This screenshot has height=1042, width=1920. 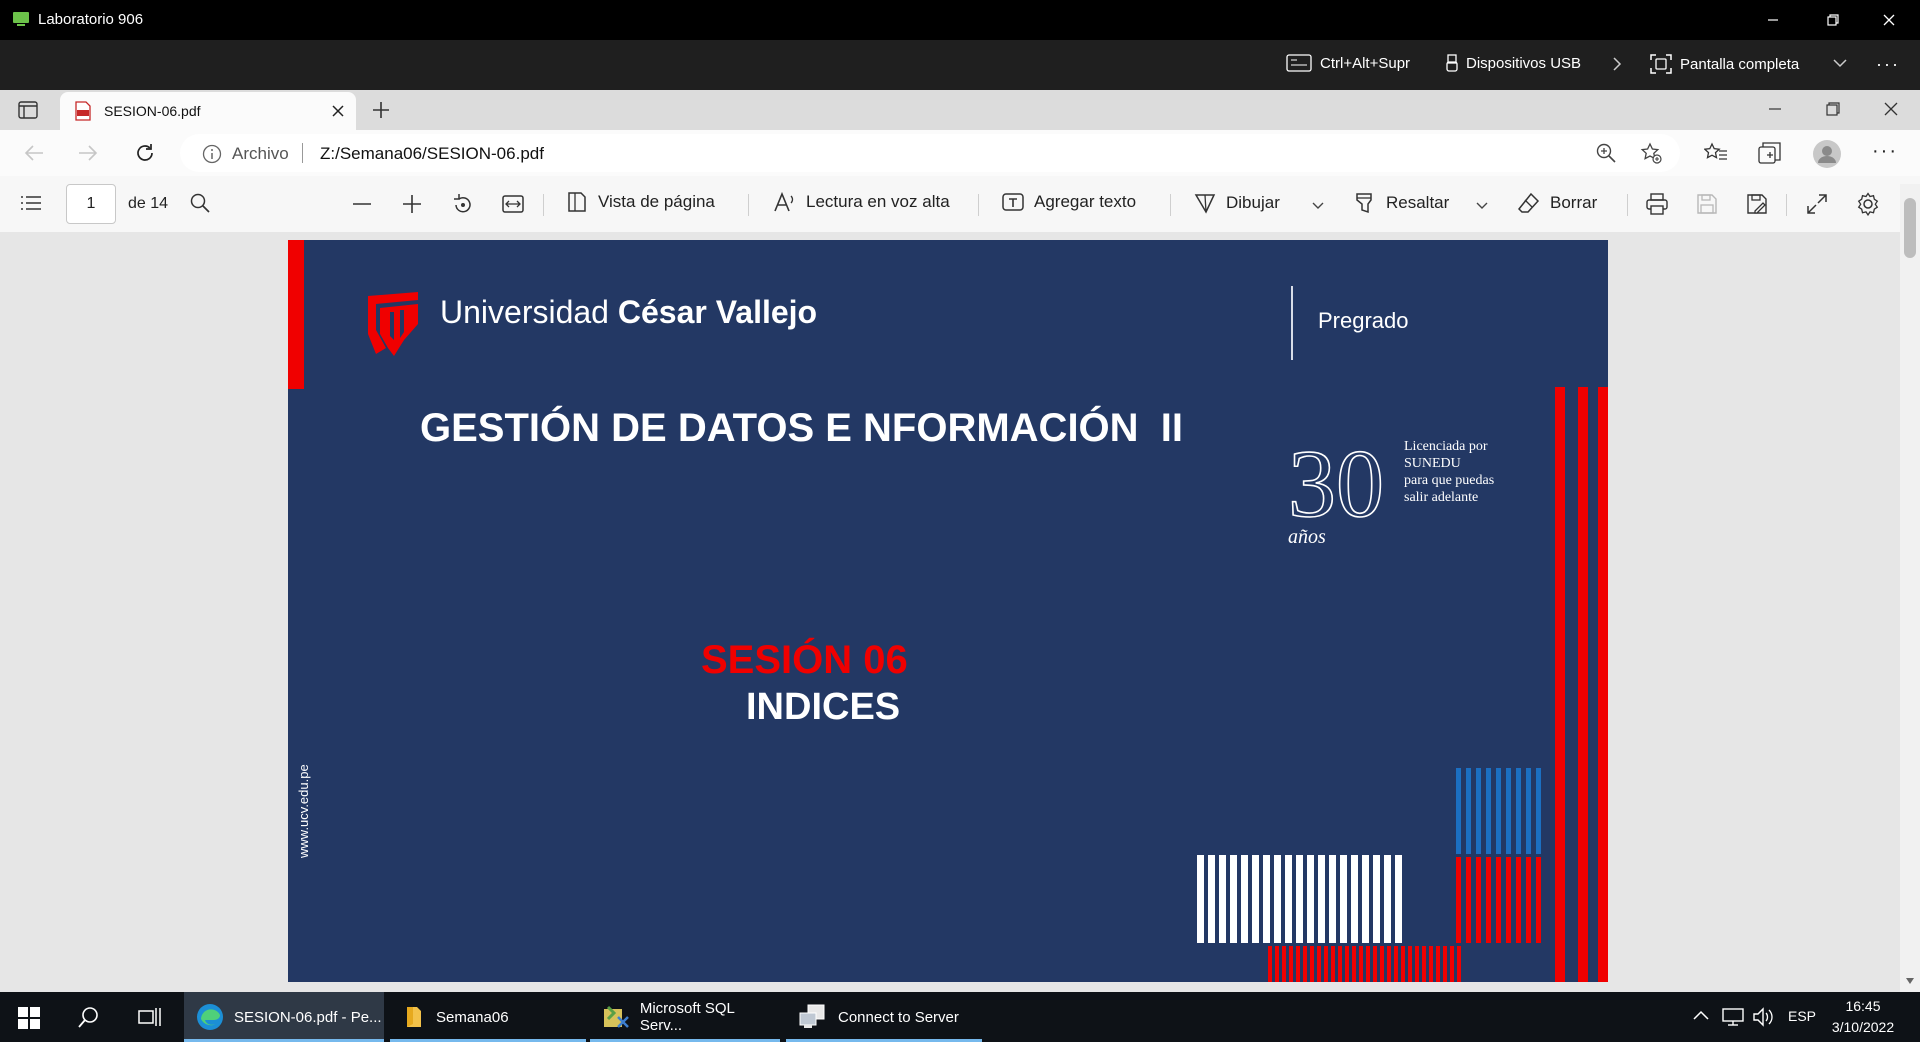 I want to click on url-box: Archivo Z:/Semana06/SESION-06.pdf, so click(x=930, y=153).